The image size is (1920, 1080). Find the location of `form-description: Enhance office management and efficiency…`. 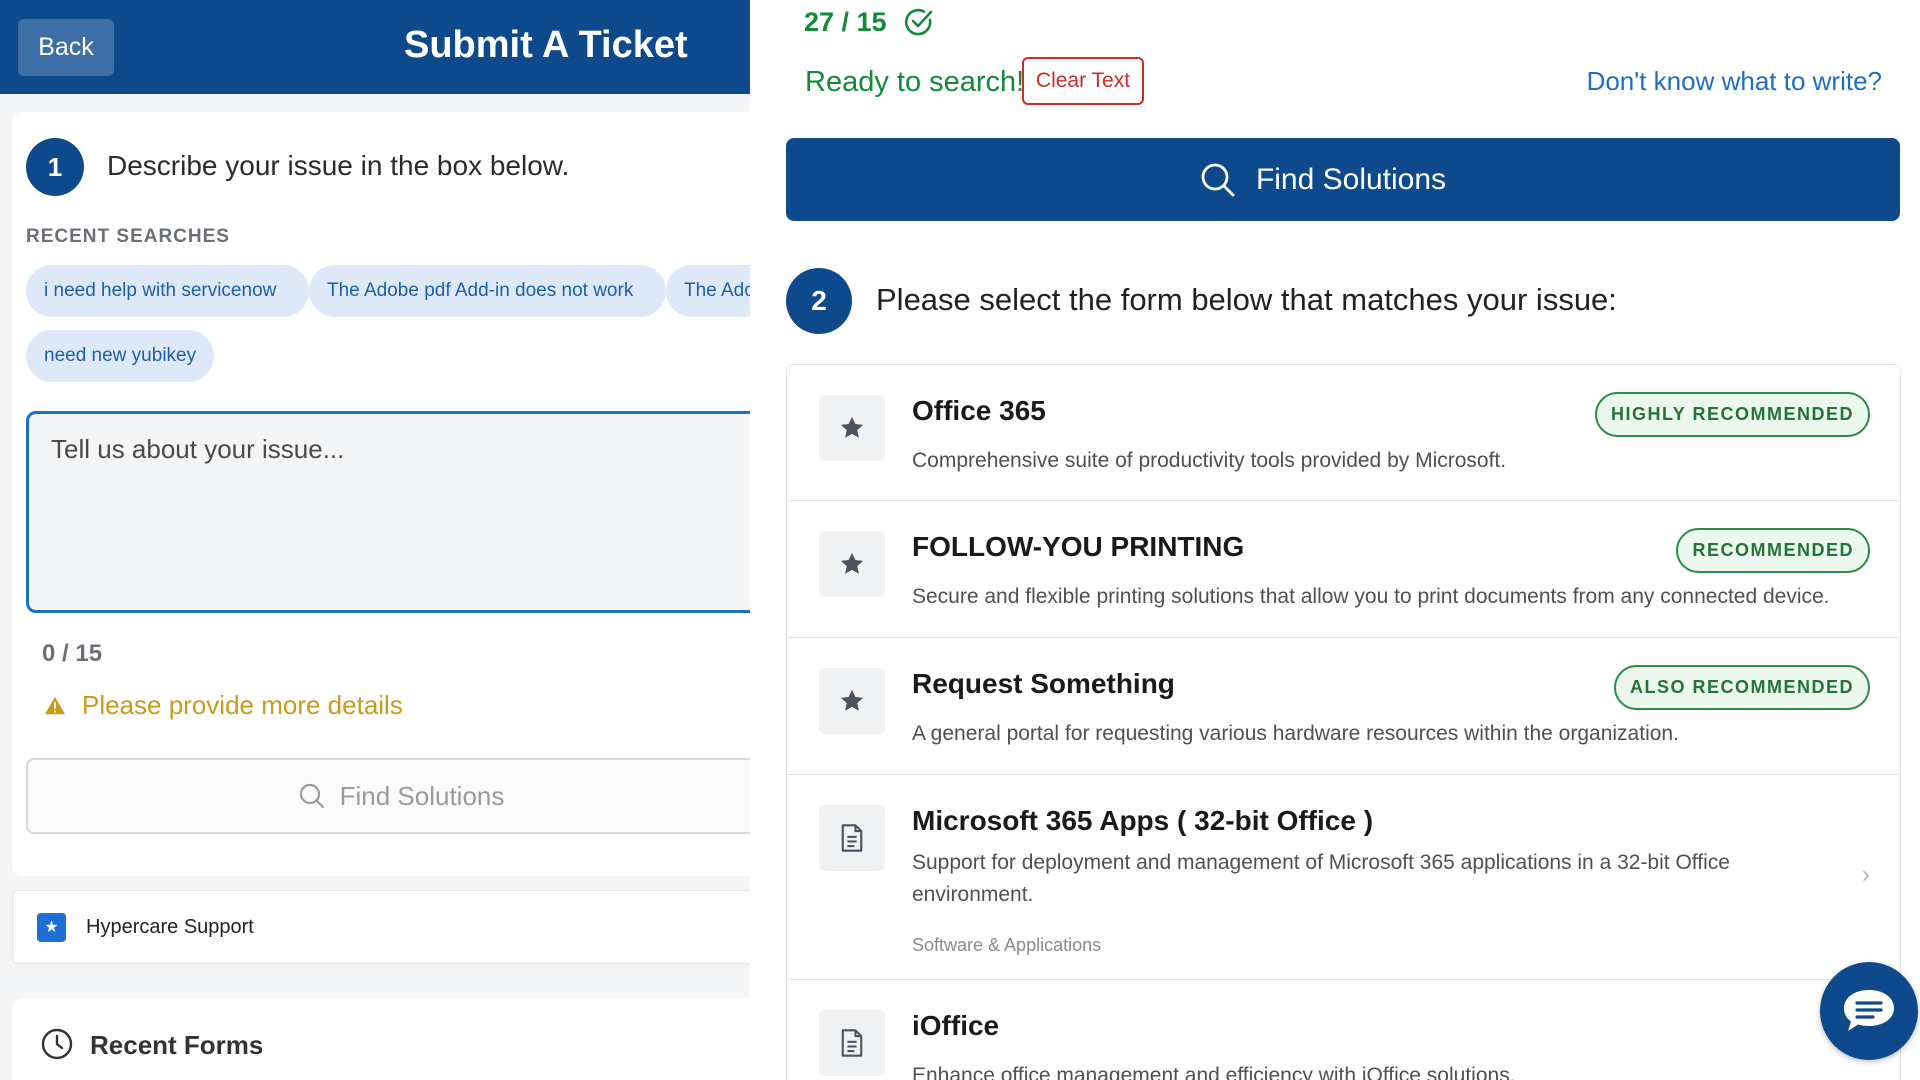

form-description: Enhance office management and efficiency… is located at coordinates (1214, 1072).